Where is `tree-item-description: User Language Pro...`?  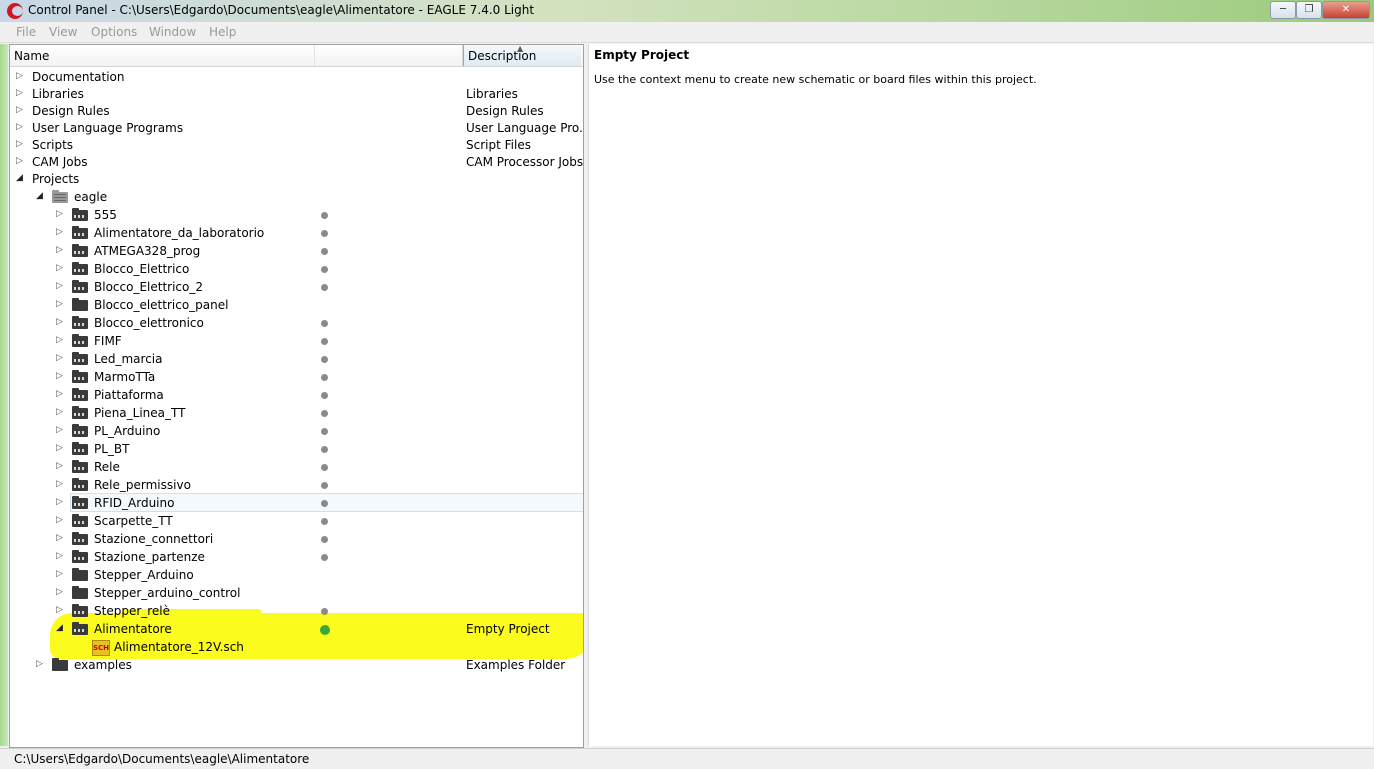
tree-item-description: User Language Pro... is located at coordinates (525, 128).